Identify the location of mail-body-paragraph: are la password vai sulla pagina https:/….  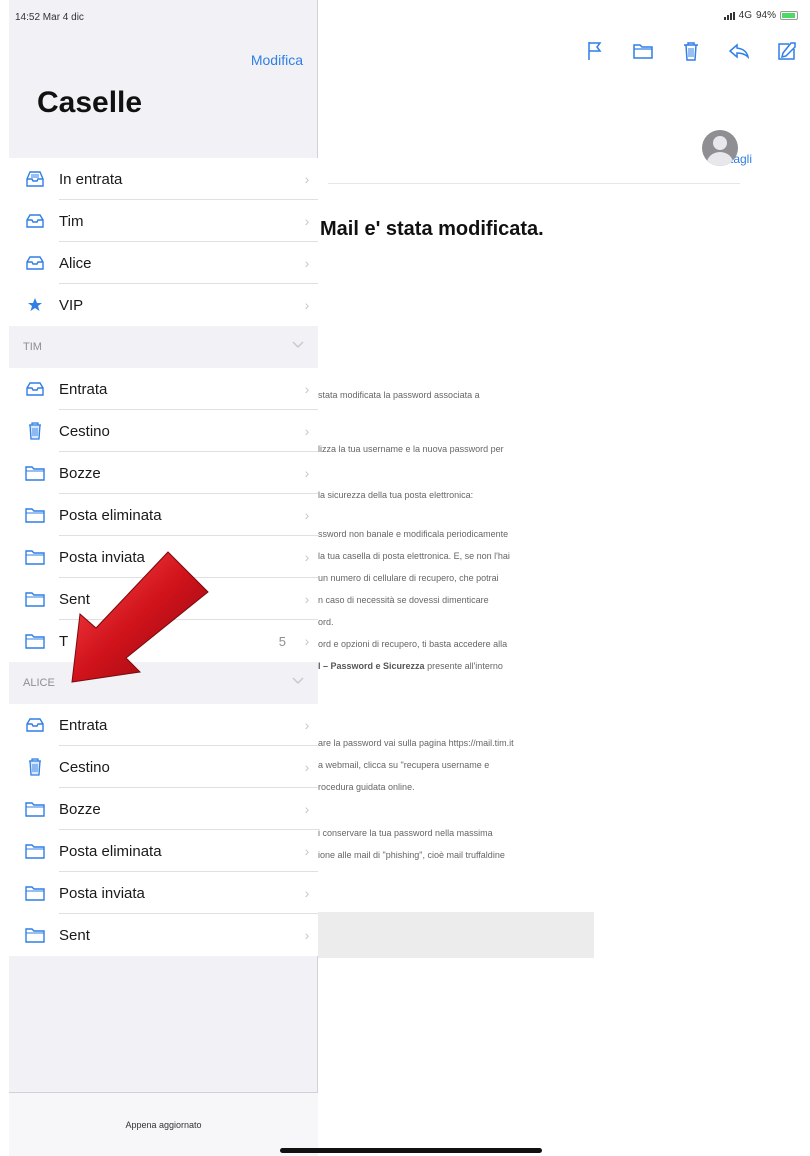
(456, 765).